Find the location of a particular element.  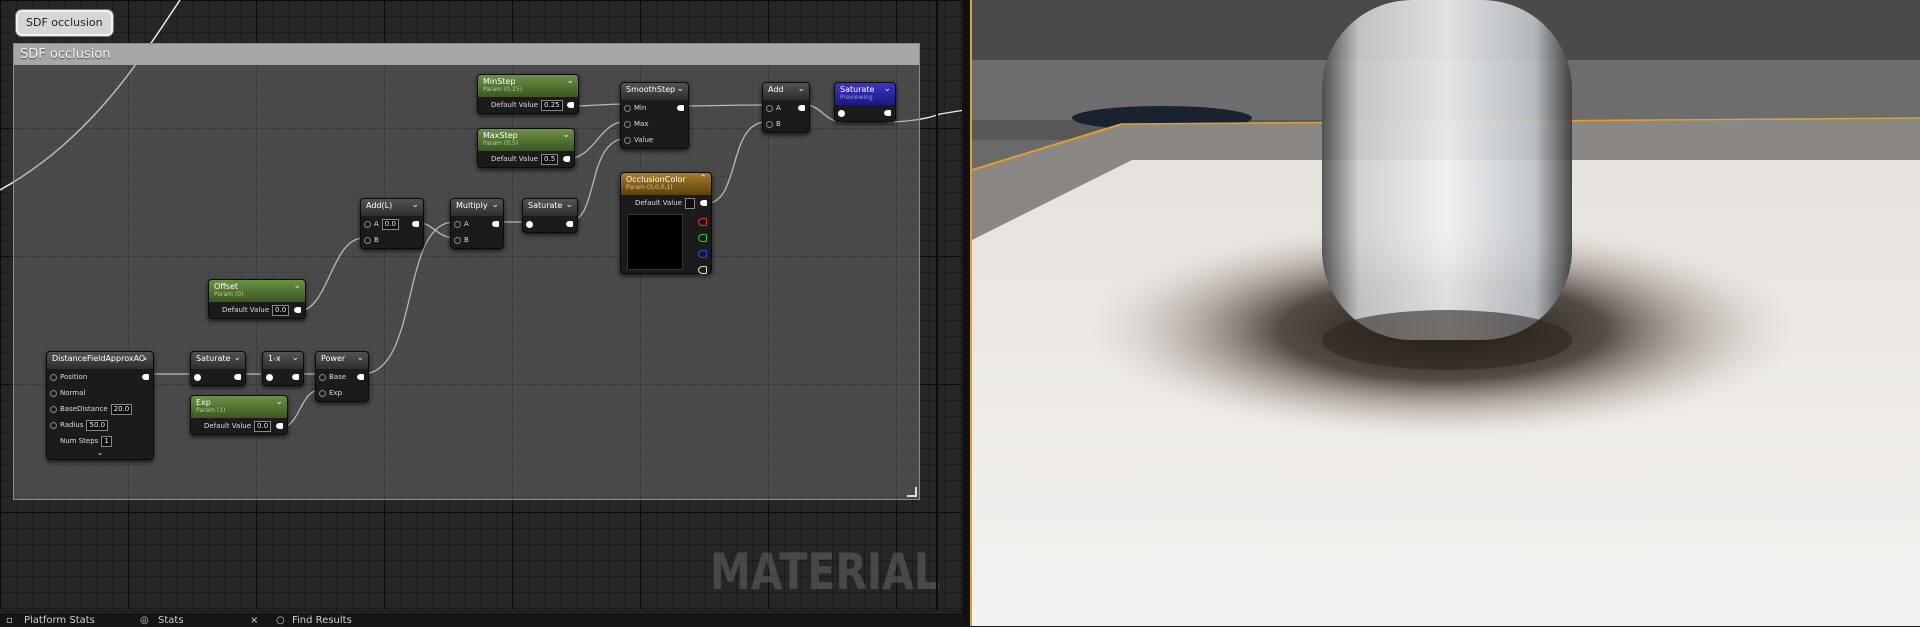

output-pin-r is located at coordinates (702, 222).